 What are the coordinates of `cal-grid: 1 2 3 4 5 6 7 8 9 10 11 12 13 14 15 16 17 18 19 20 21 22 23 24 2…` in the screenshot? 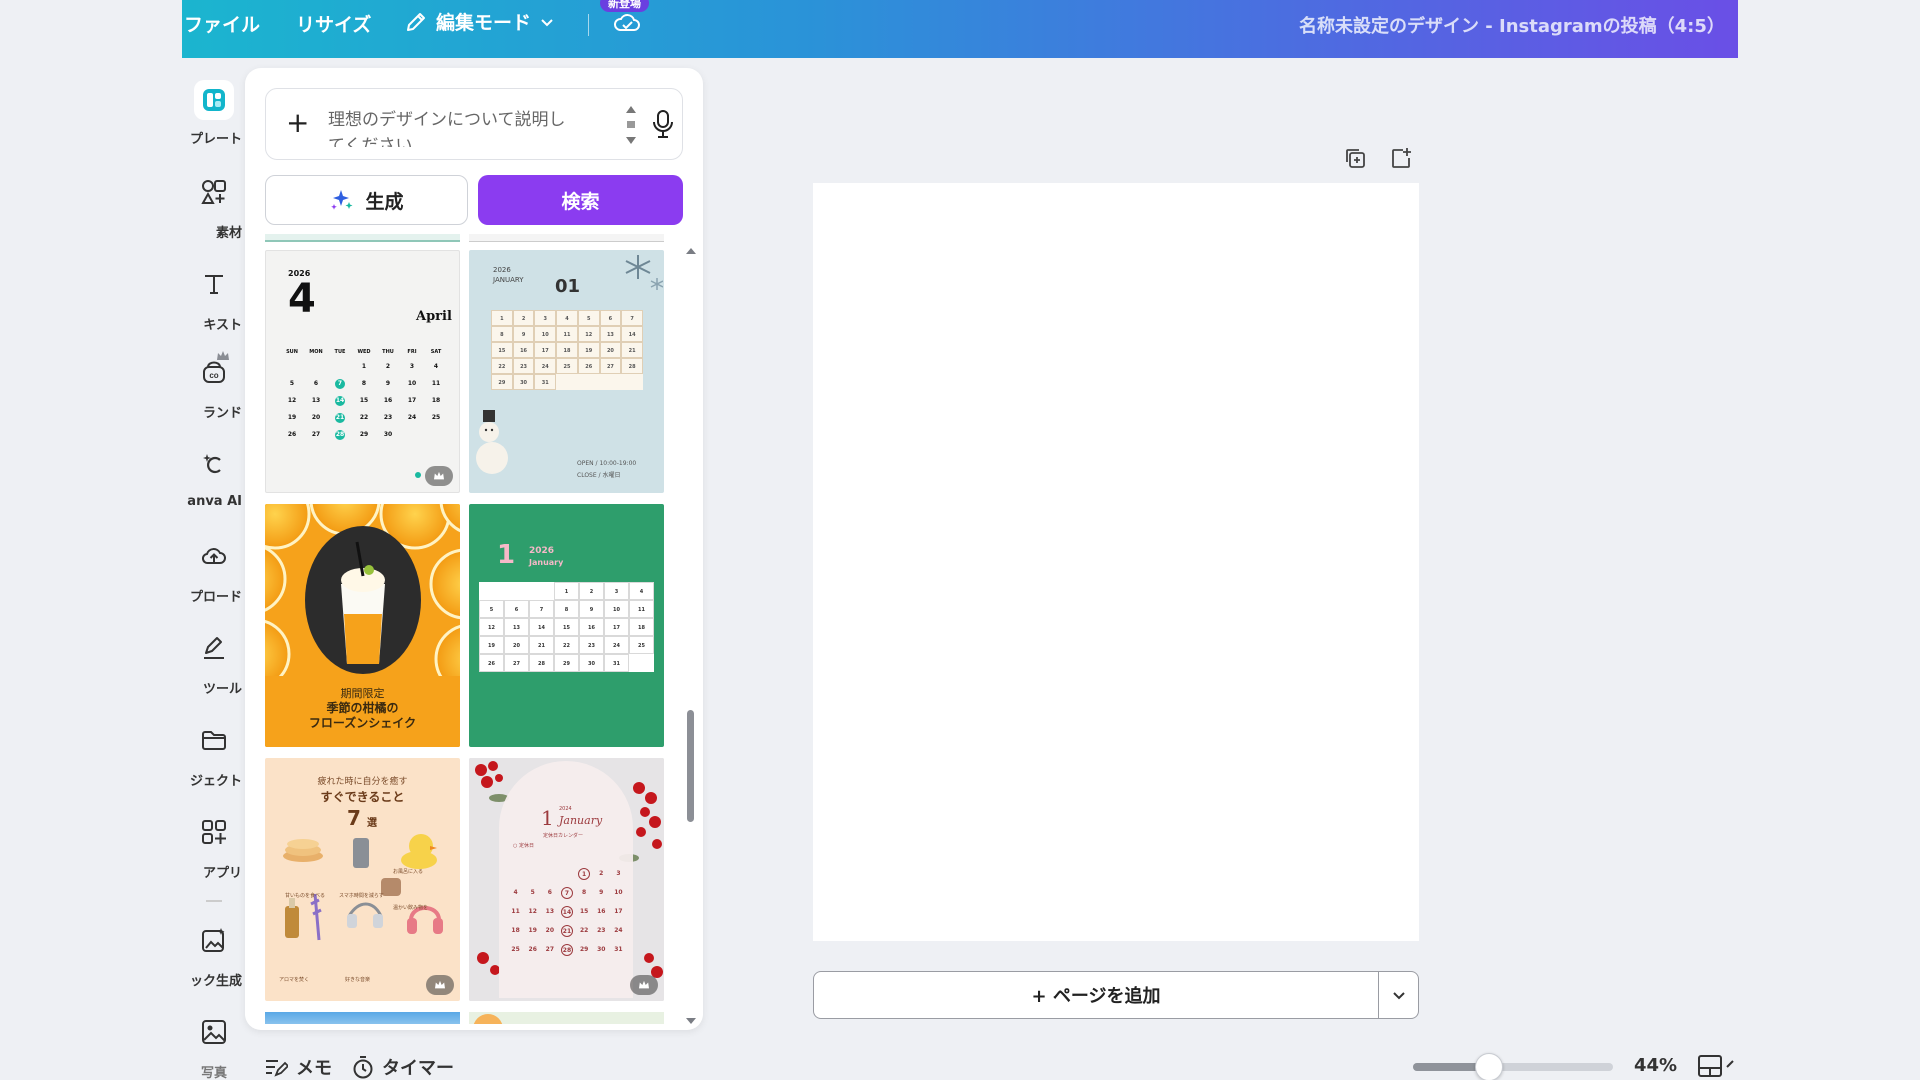 It's located at (567, 912).